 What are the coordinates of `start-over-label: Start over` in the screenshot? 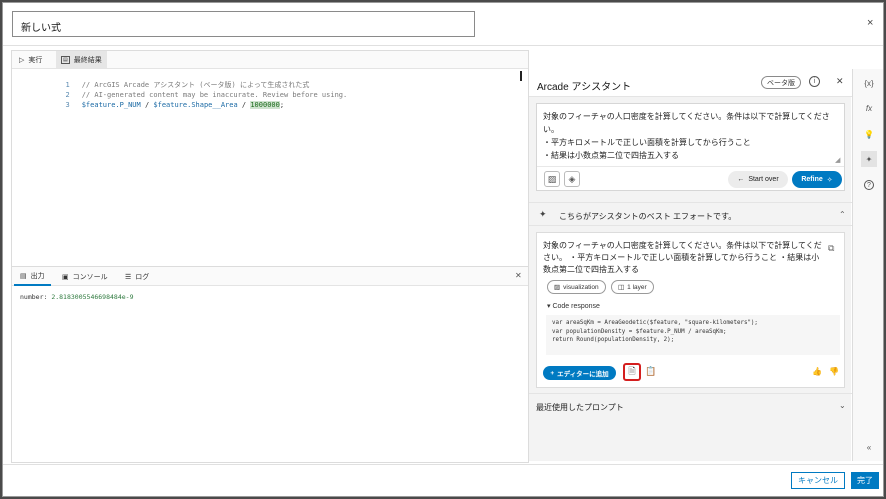 It's located at (763, 179).